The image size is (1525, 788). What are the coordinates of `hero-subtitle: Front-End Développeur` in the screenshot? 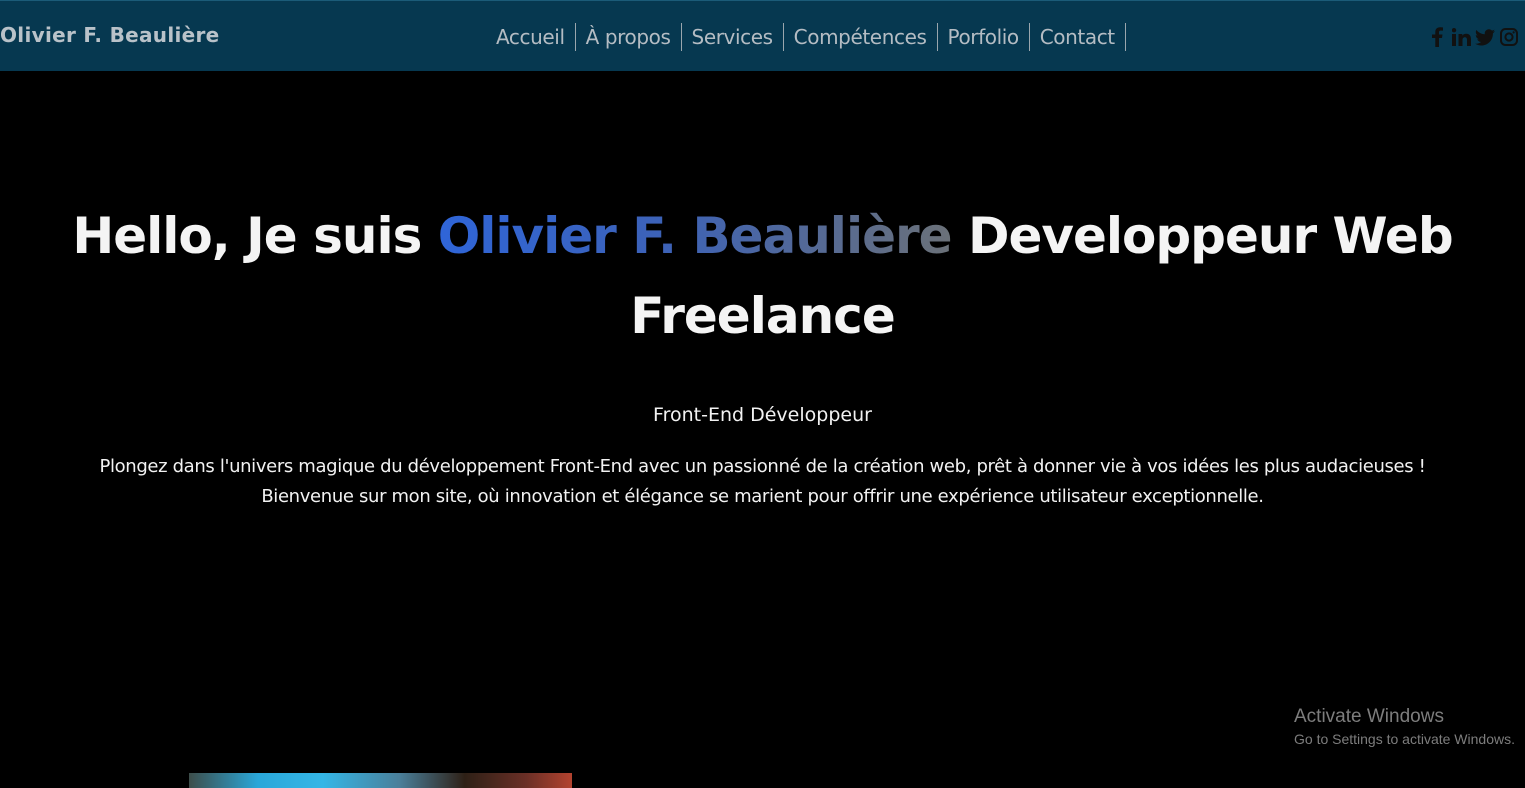 It's located at (762, 415).